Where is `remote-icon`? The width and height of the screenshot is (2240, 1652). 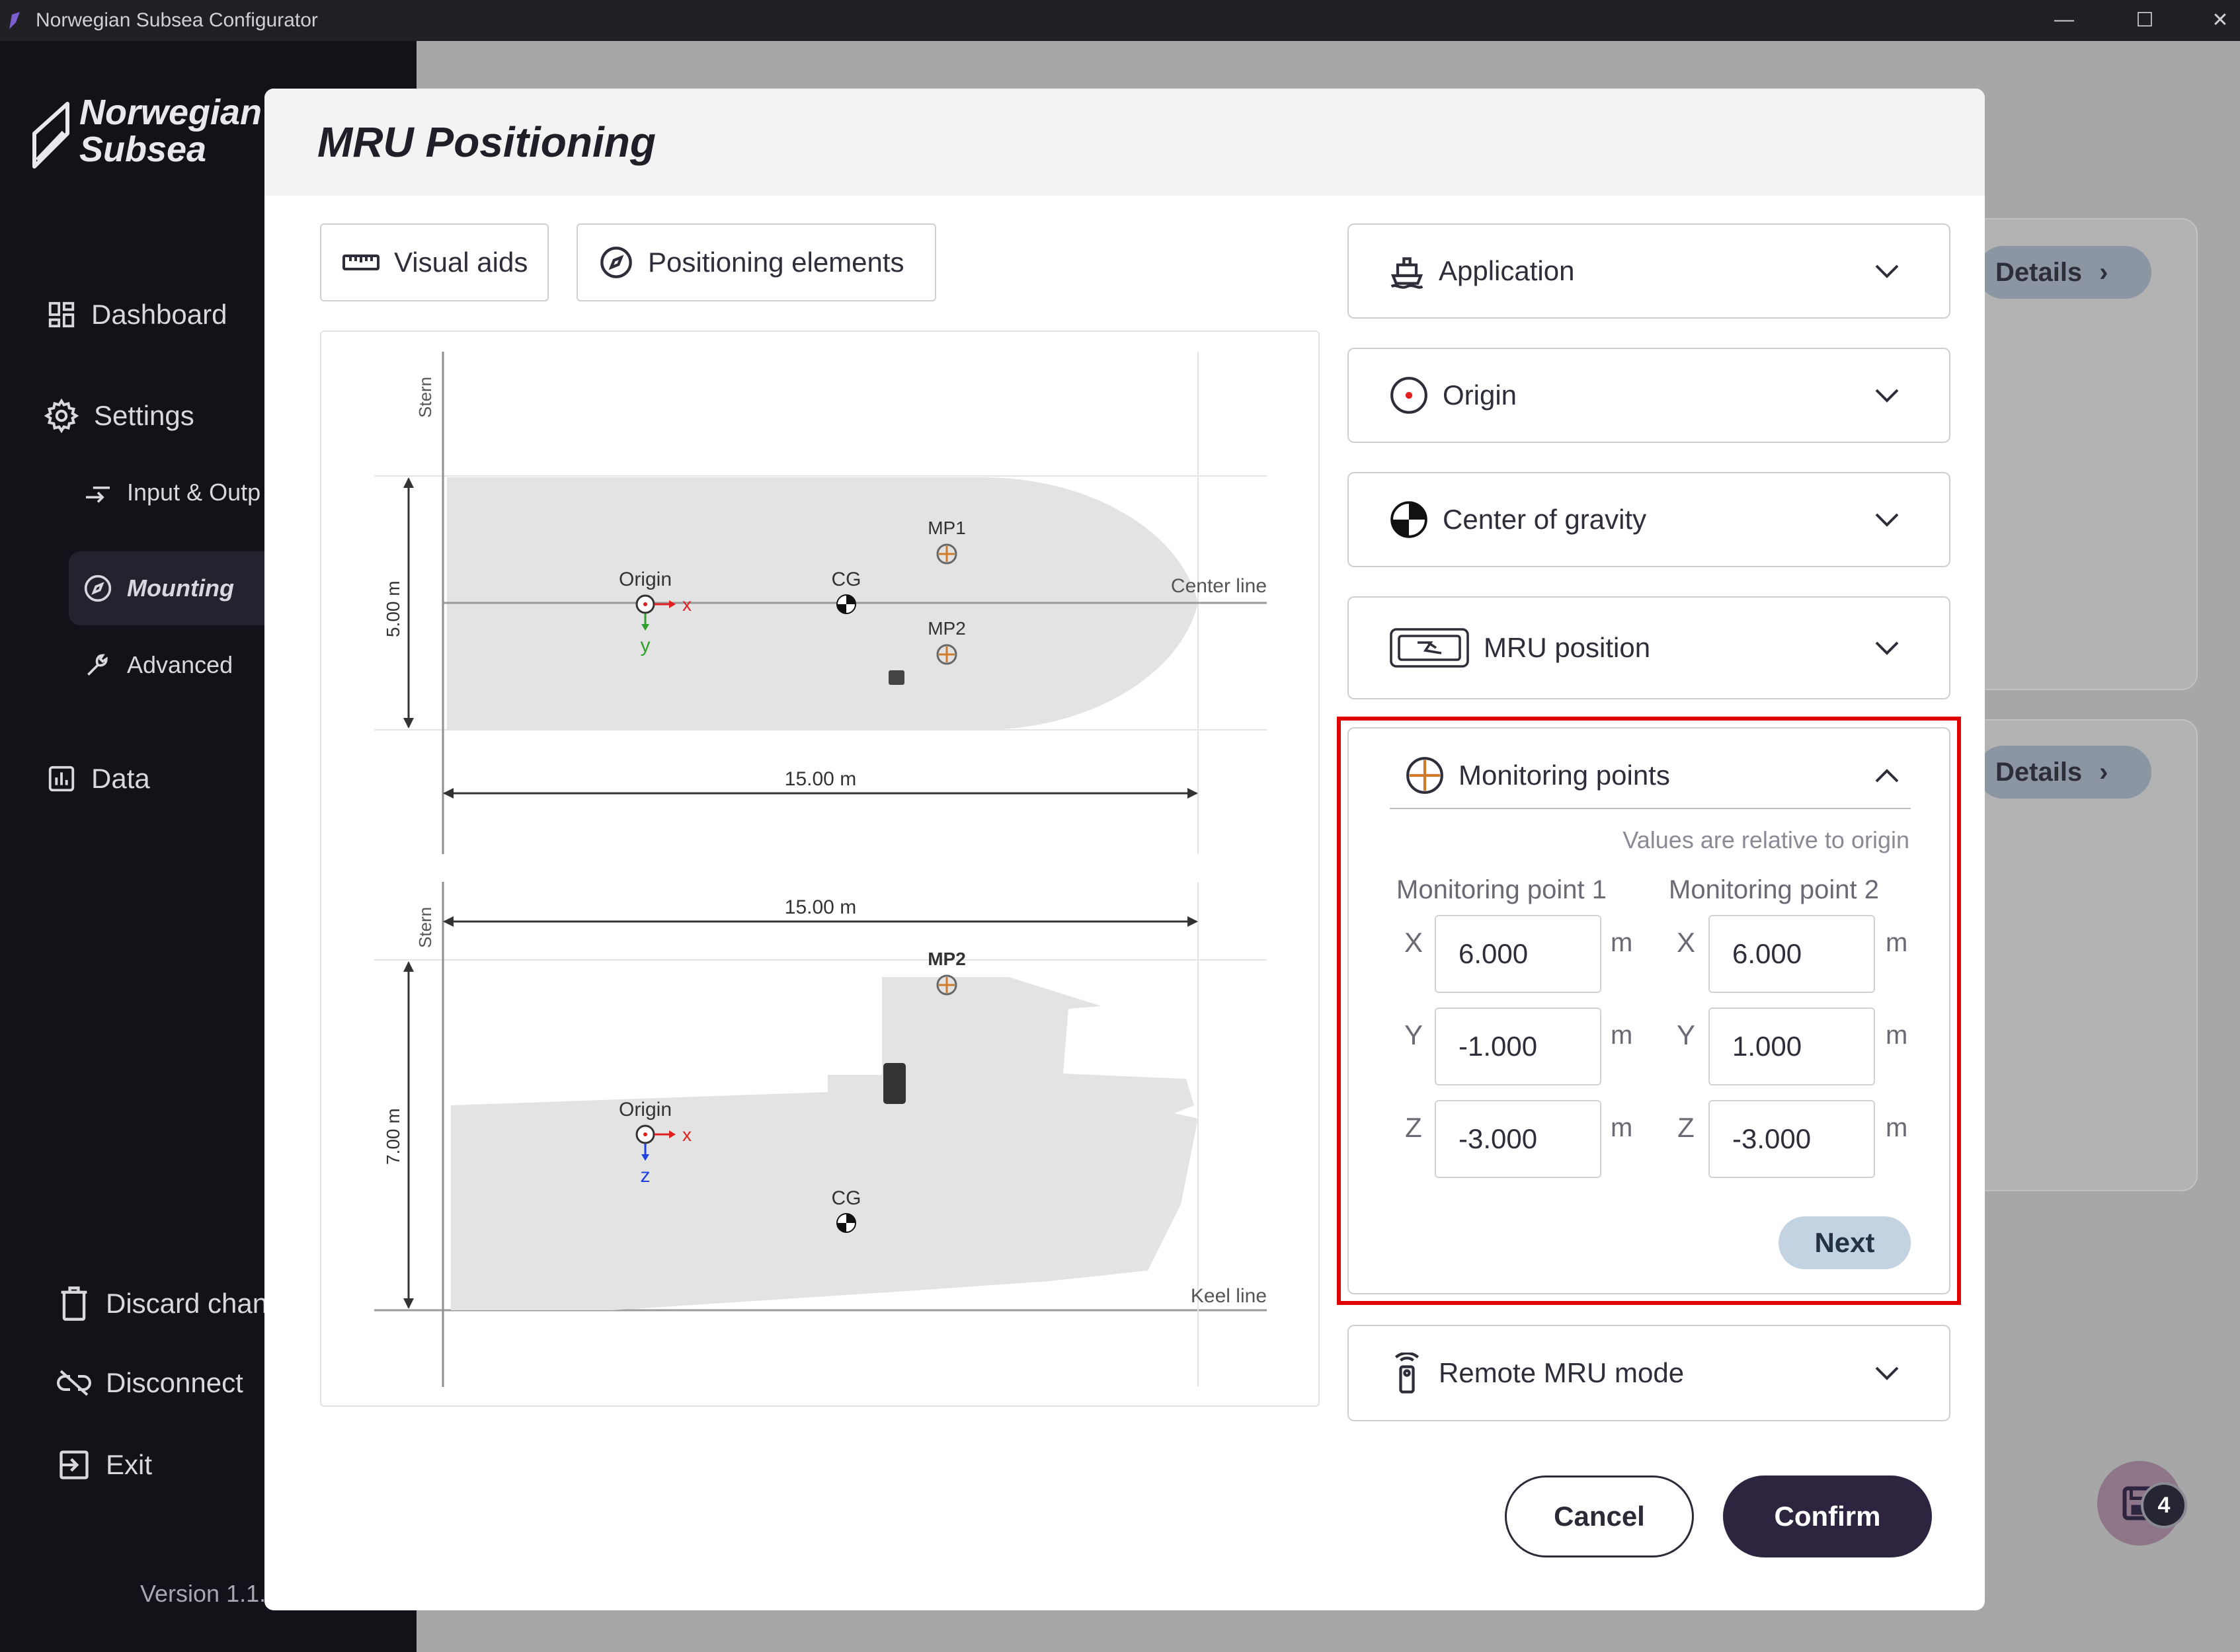
remote-icon is located at coordinates (1407, 1373).